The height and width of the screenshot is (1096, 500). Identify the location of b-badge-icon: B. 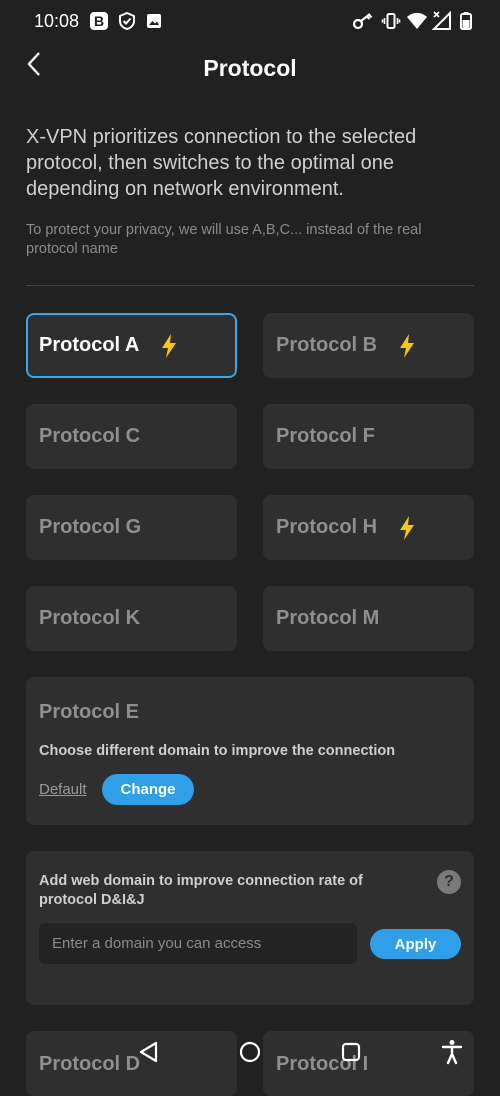
(99, 21).